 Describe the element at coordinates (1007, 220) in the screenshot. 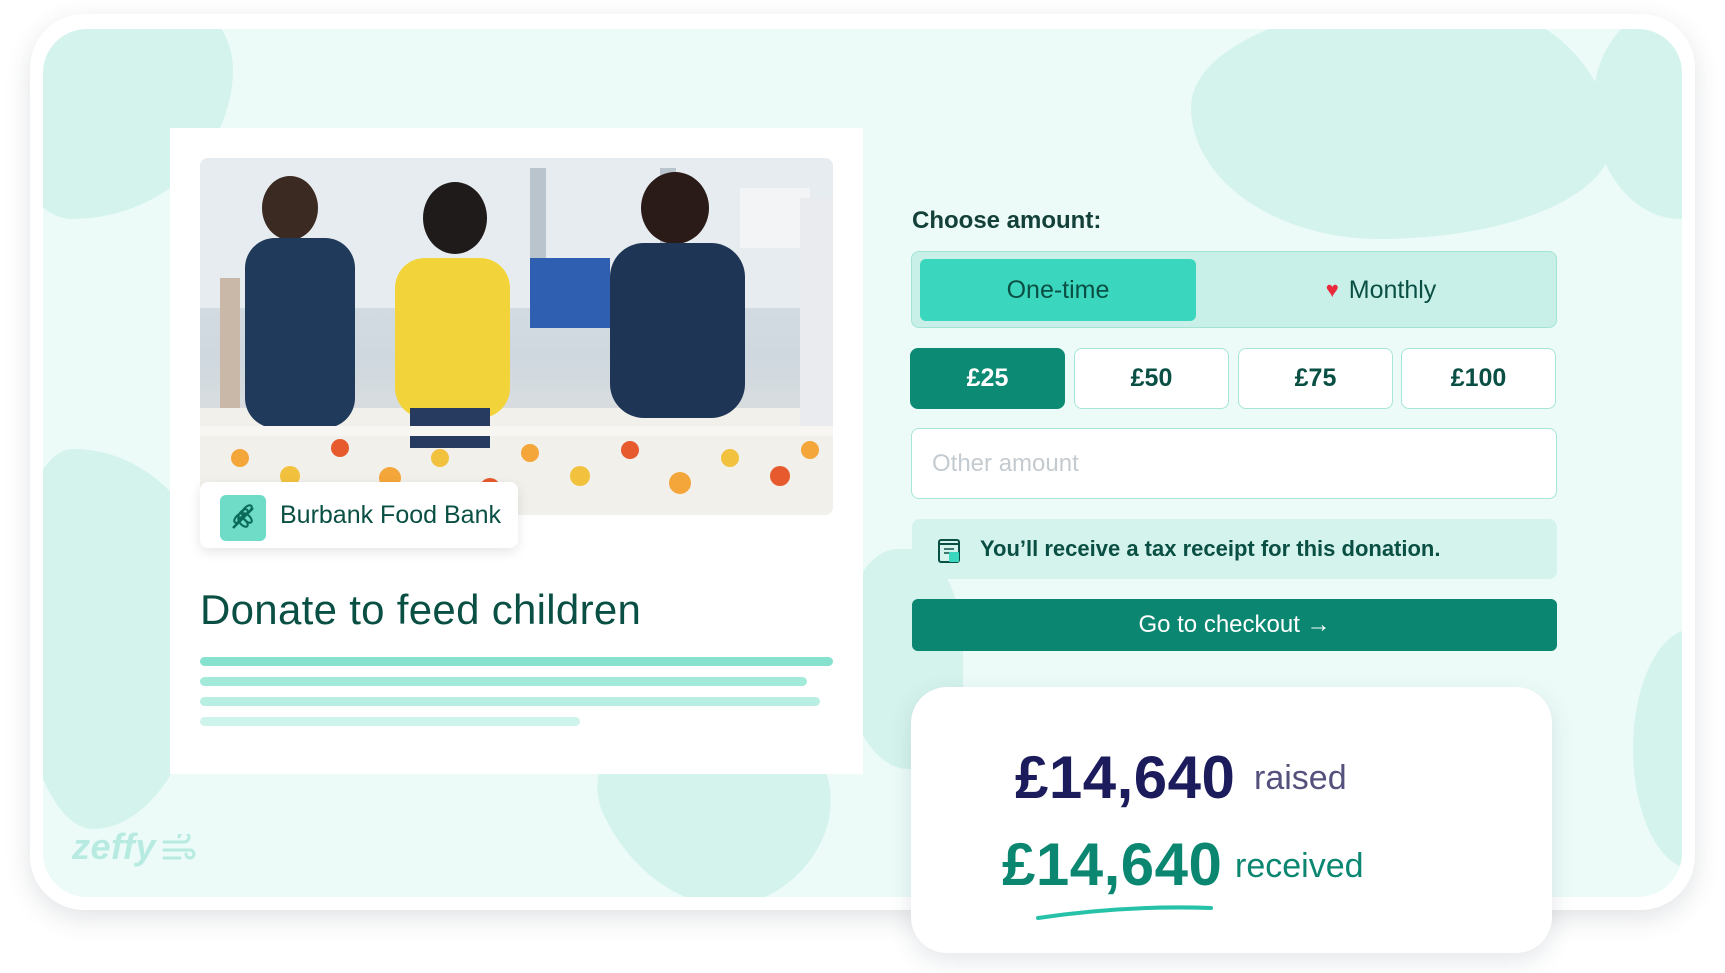

I see `choose-amount-label: Choose amount:` at that location.